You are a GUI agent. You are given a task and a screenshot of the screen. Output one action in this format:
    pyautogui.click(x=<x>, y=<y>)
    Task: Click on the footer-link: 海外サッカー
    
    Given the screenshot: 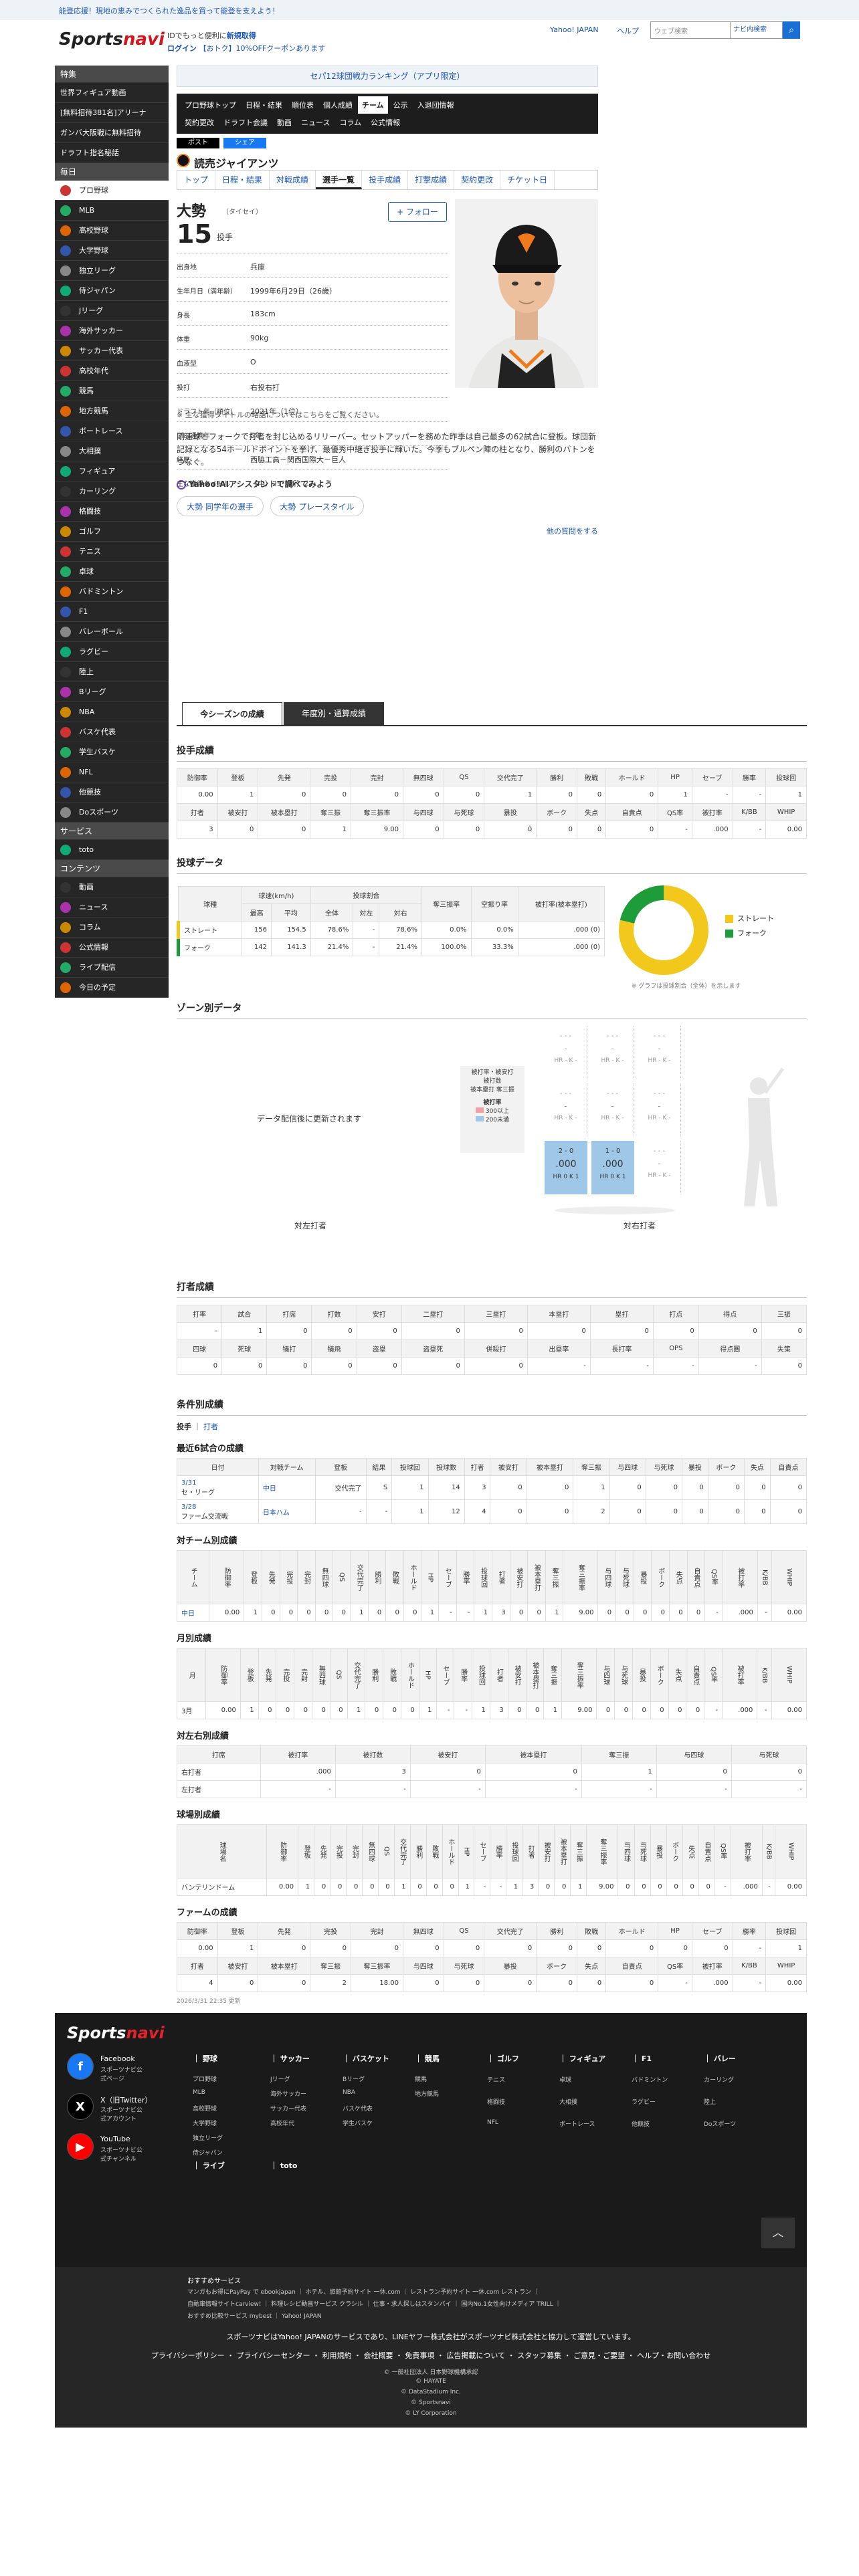 What is the action you would take?
    pyautogui.click(x=288, y=2093)
    